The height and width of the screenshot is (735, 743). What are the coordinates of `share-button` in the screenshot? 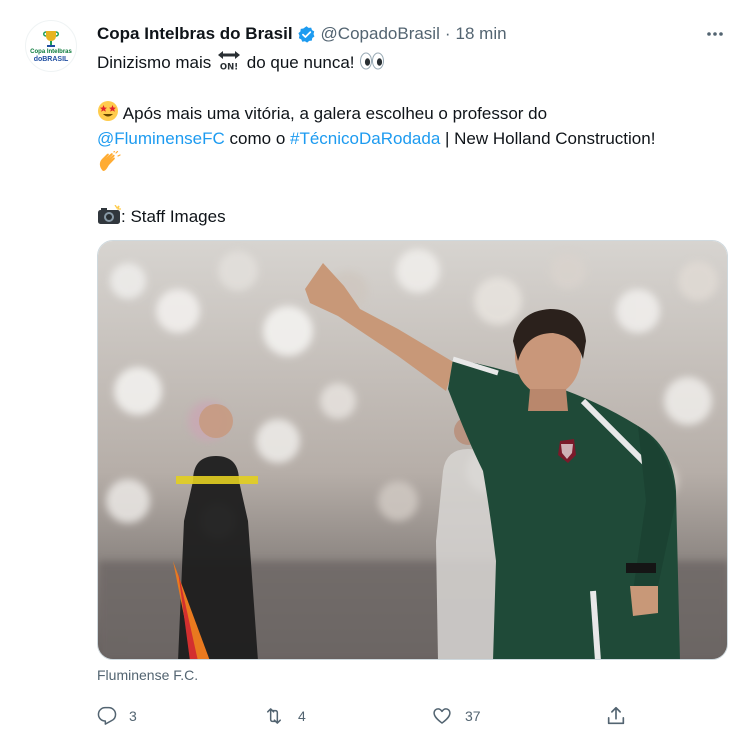 It's located at (616, 716).